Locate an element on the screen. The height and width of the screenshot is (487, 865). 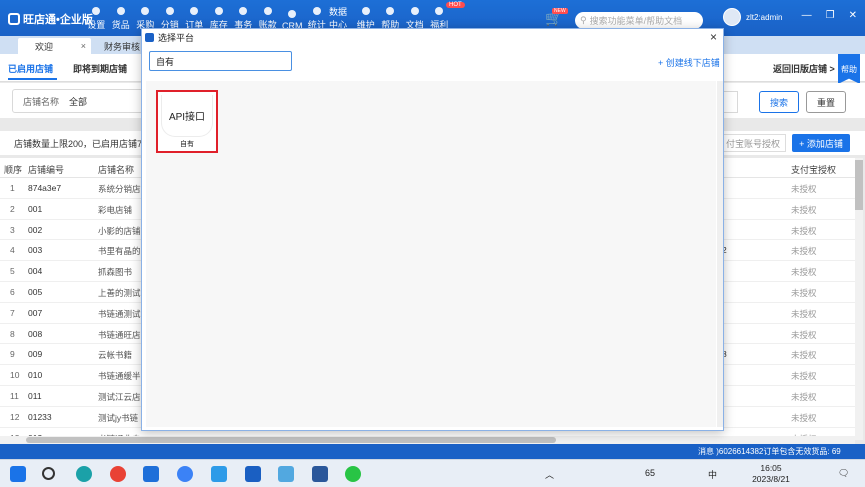
menu-search-input: ⚲ 搜索功能菜单/帮助文档 is located at coordinates (639, 20).